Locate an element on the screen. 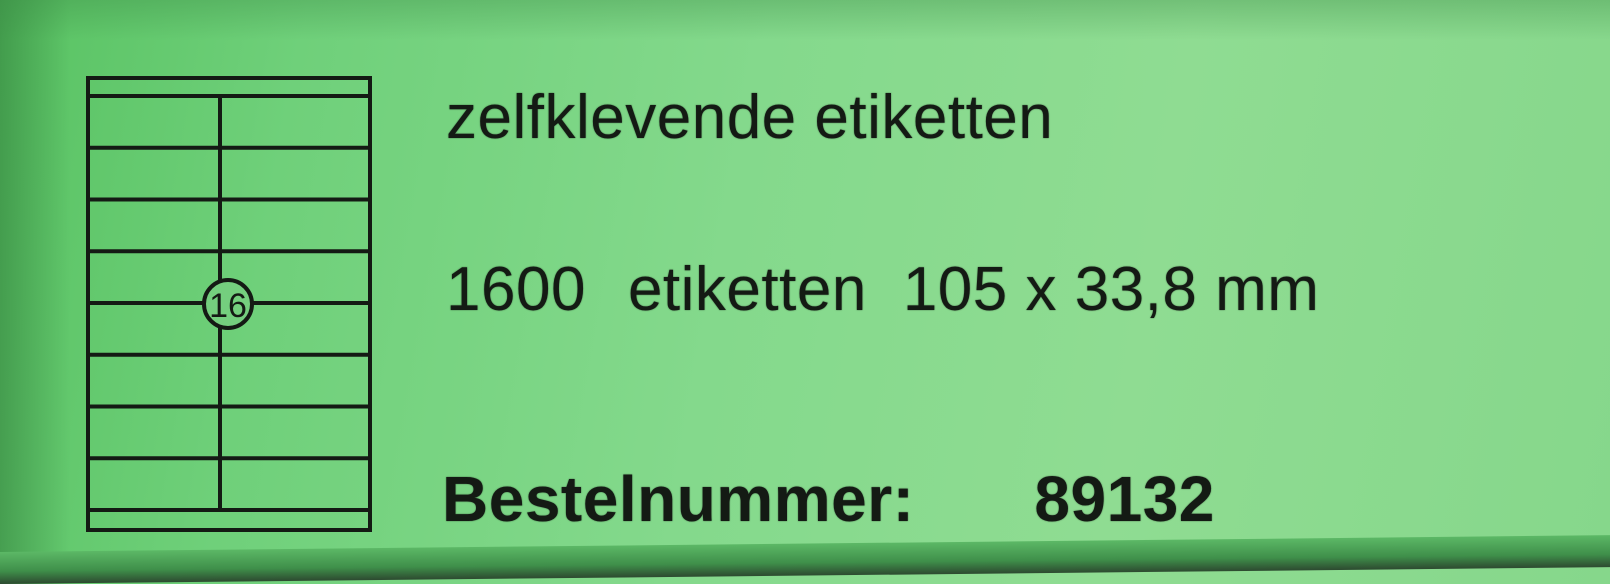 The height and width of the screenshot is (584, 1610). sheet-count-badge: 16 is located at coordinates (228, 304).